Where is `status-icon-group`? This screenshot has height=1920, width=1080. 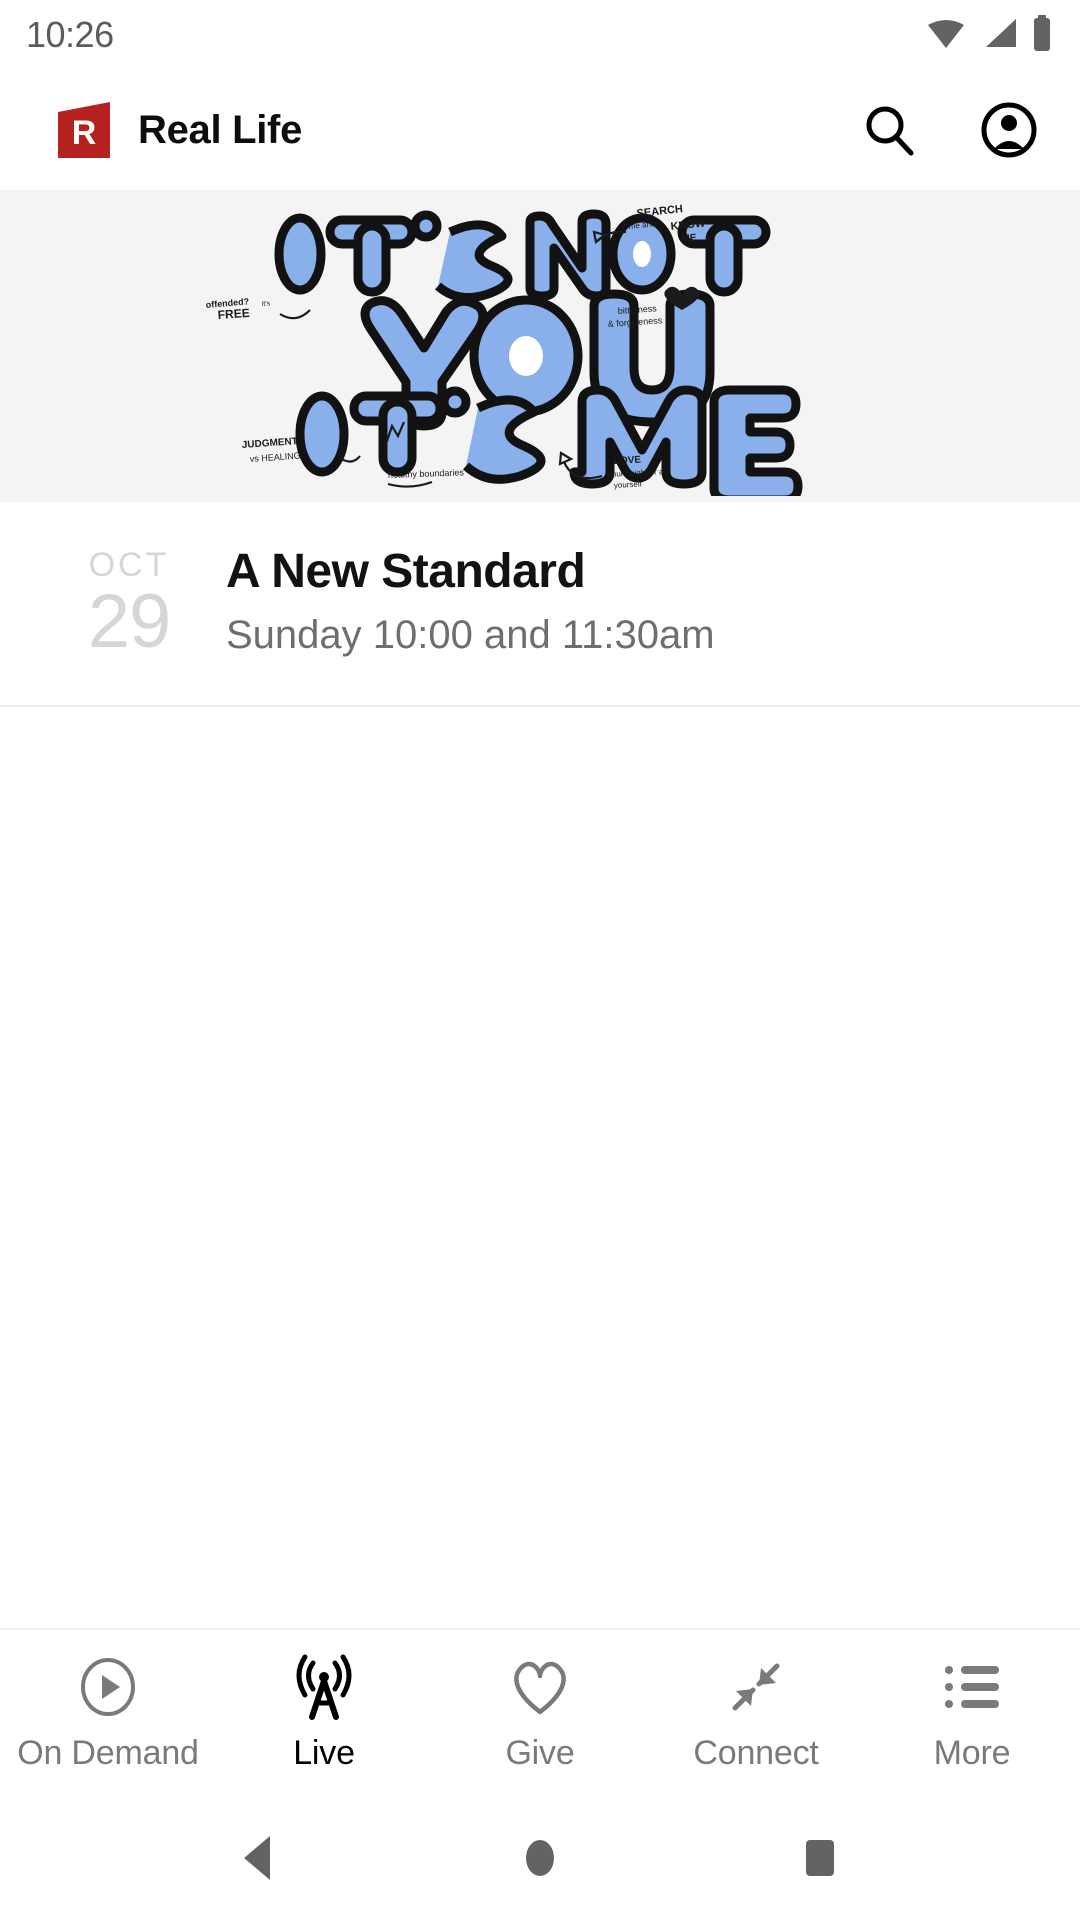 status-icon-group is located at coordinates (989, 35).